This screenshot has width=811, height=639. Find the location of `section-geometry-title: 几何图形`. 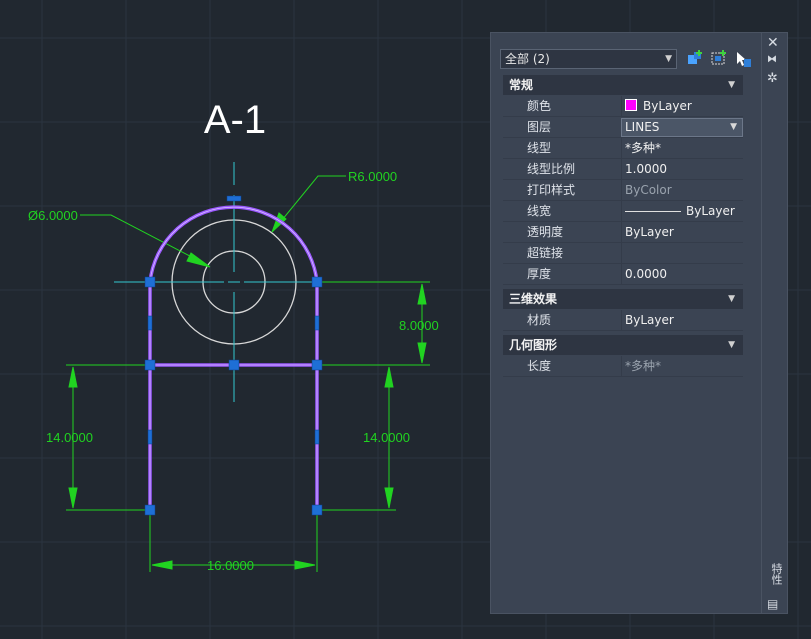

section-geometry-title: 几何图形 is located at coordinates (533, 345).